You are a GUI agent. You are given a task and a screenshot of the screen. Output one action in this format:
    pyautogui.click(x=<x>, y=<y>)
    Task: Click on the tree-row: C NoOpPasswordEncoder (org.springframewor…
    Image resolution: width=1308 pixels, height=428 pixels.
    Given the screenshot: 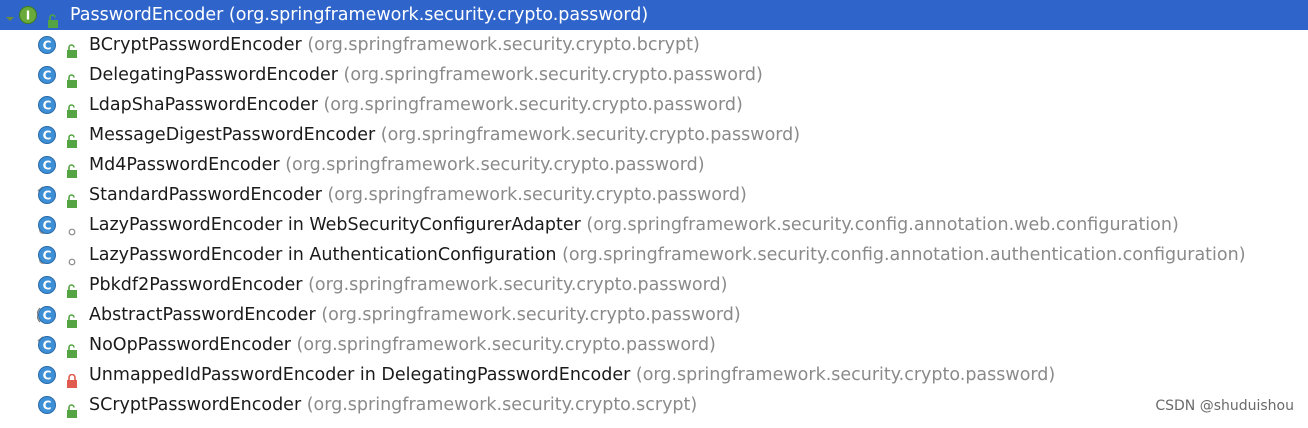 What is the action you would take?
    pyautogui.click(x=654, y=345)
    